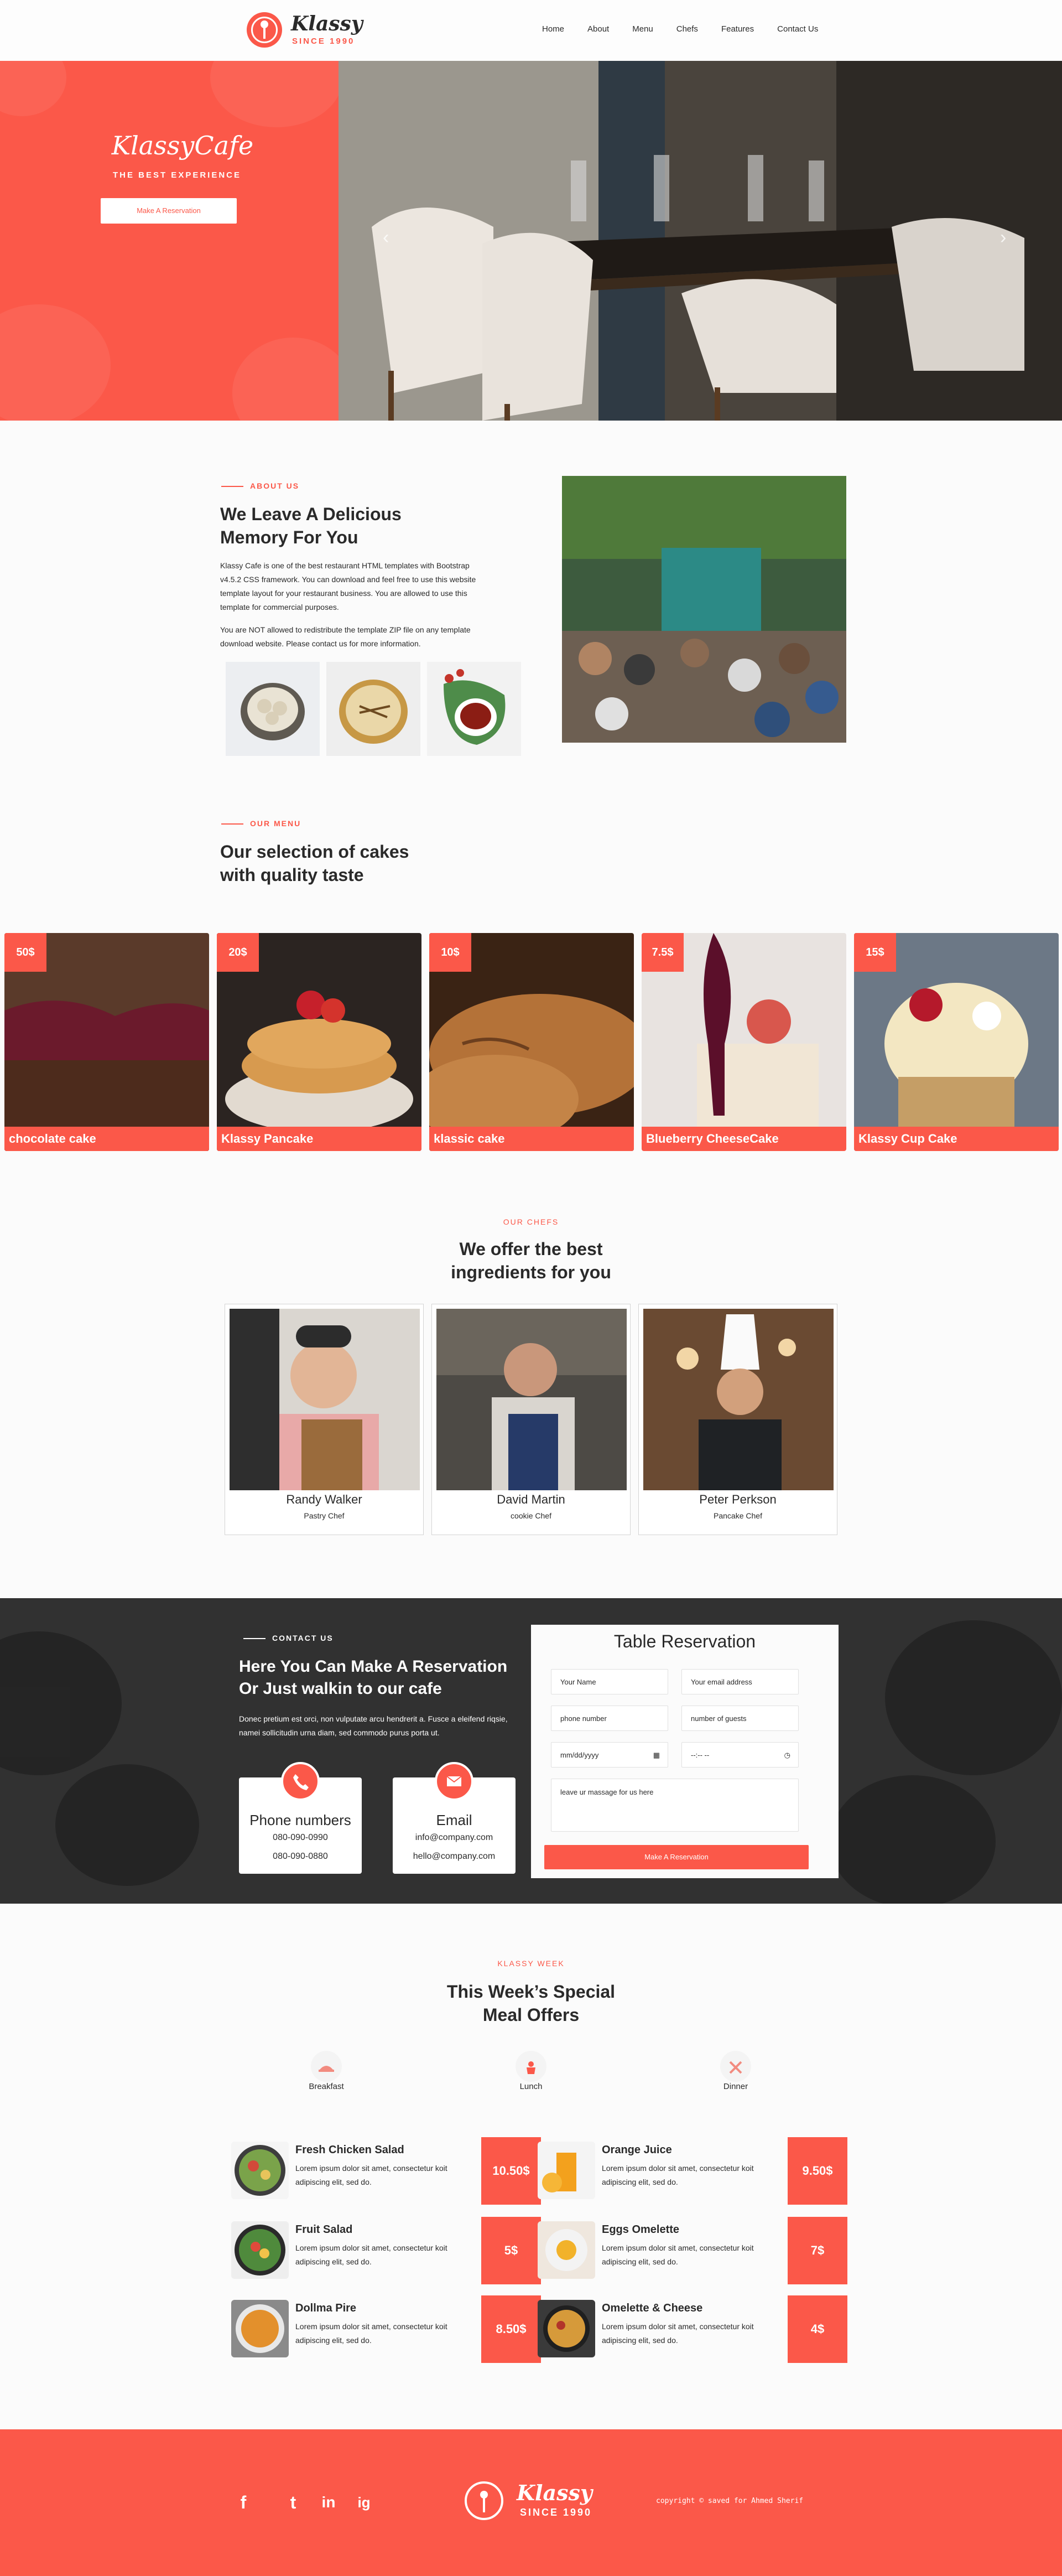 This screenshot has width=1062, height=2576. Describe the element at coordinates (737, 31) in the screenshot. I see `nav-features: Features` at that location.